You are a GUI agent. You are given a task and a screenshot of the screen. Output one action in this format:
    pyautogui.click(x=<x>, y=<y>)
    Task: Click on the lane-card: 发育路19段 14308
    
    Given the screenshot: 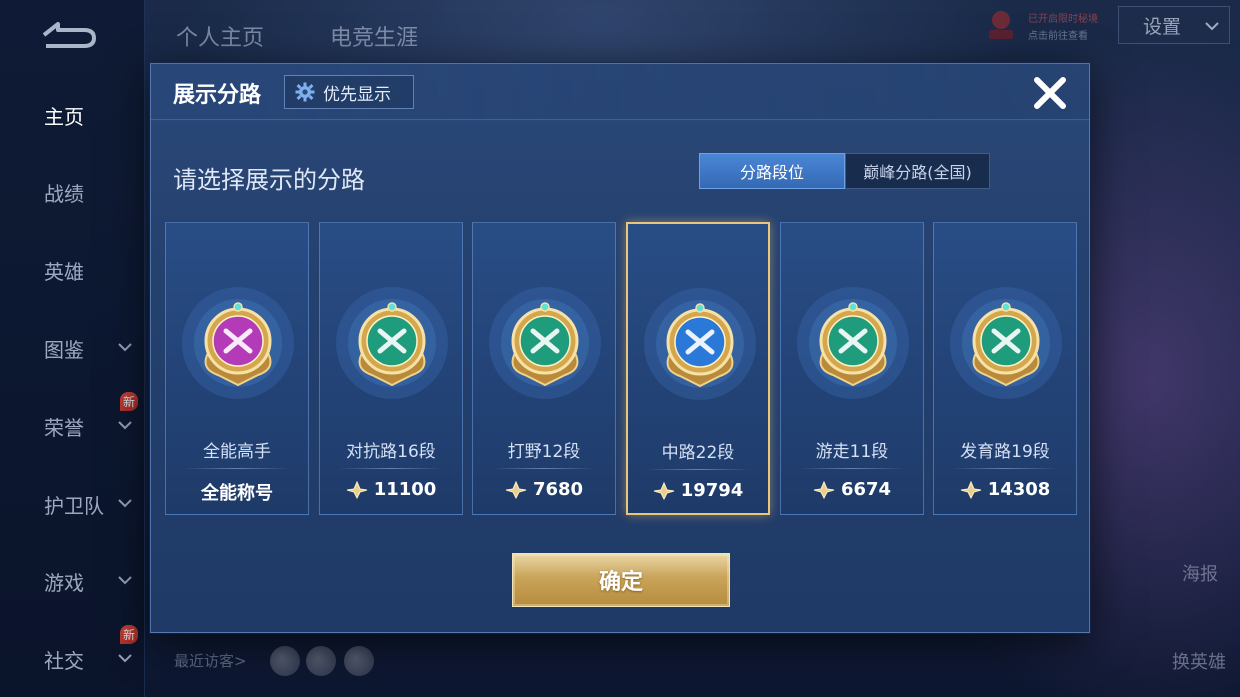 What is the action you would take?
    pyautogui.click(x=1005, y=368)
    